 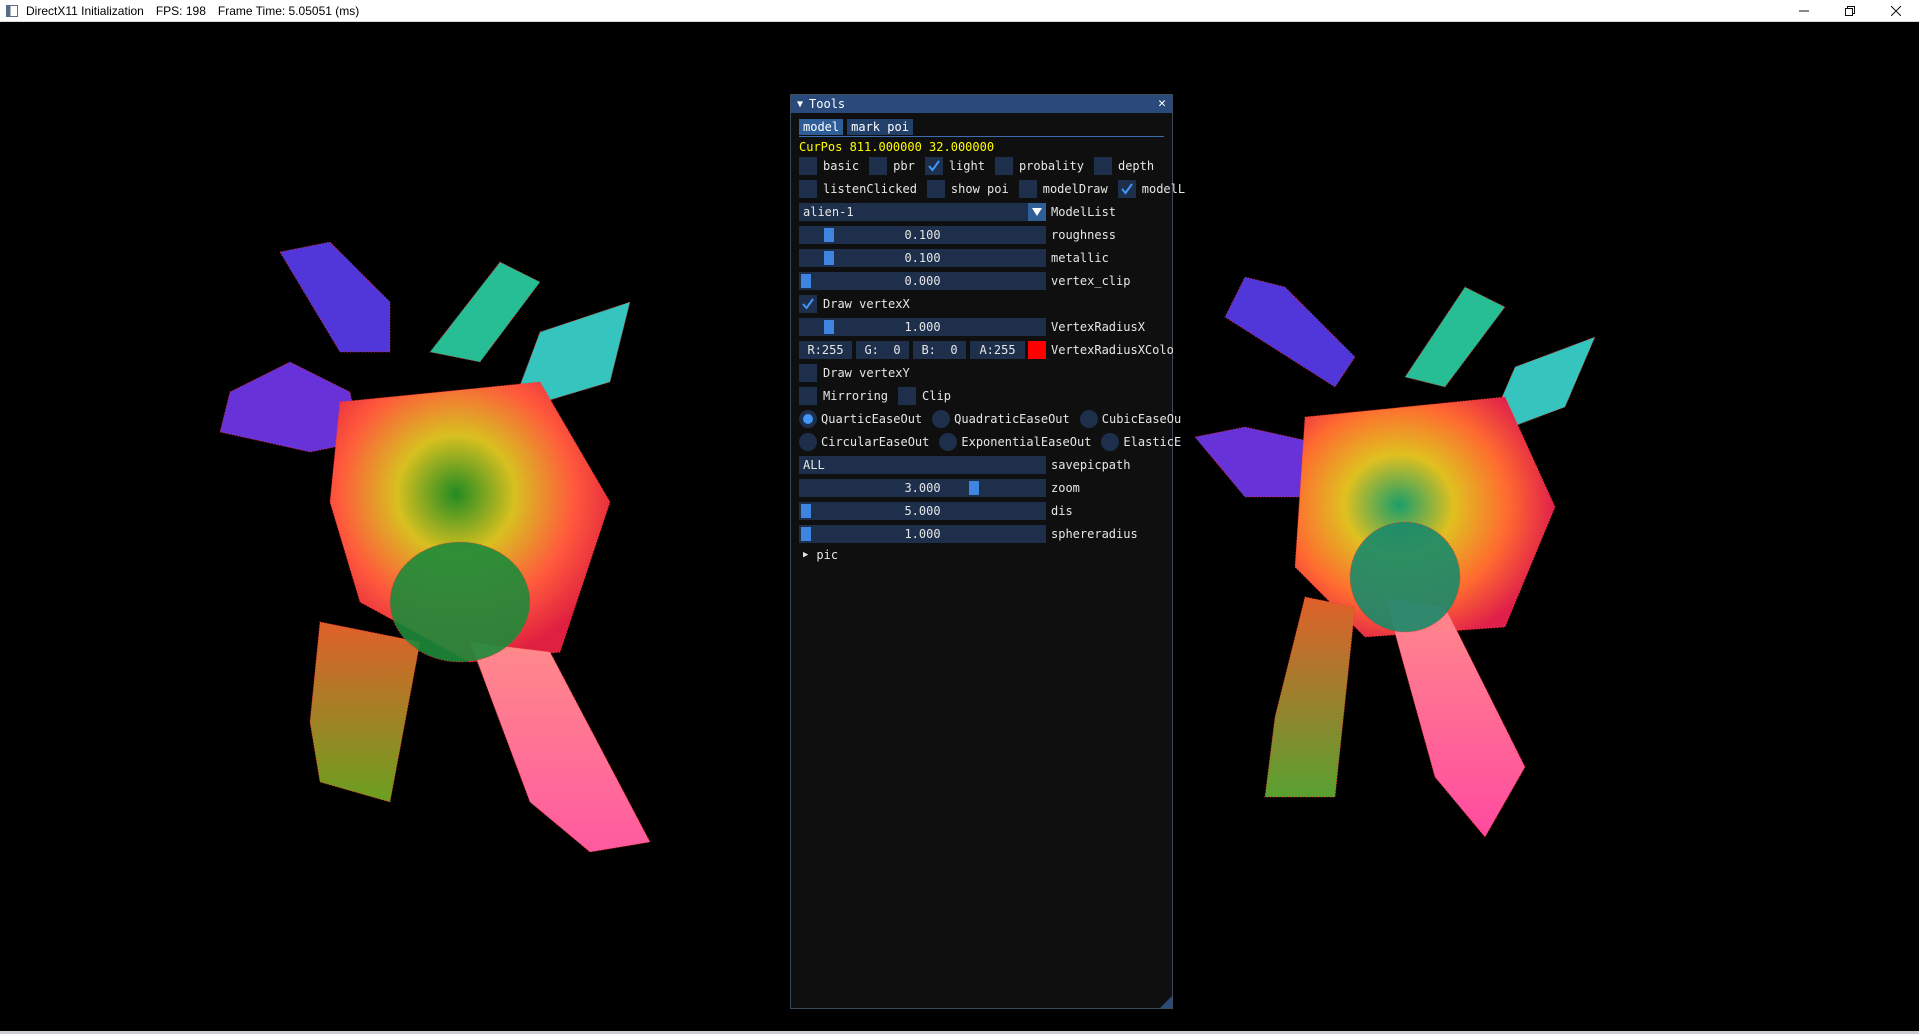 What do you see at coordinates (922, 212) in the screenshot?
I see `model-list-combo: alien-1` at bounding box center [922, 212].